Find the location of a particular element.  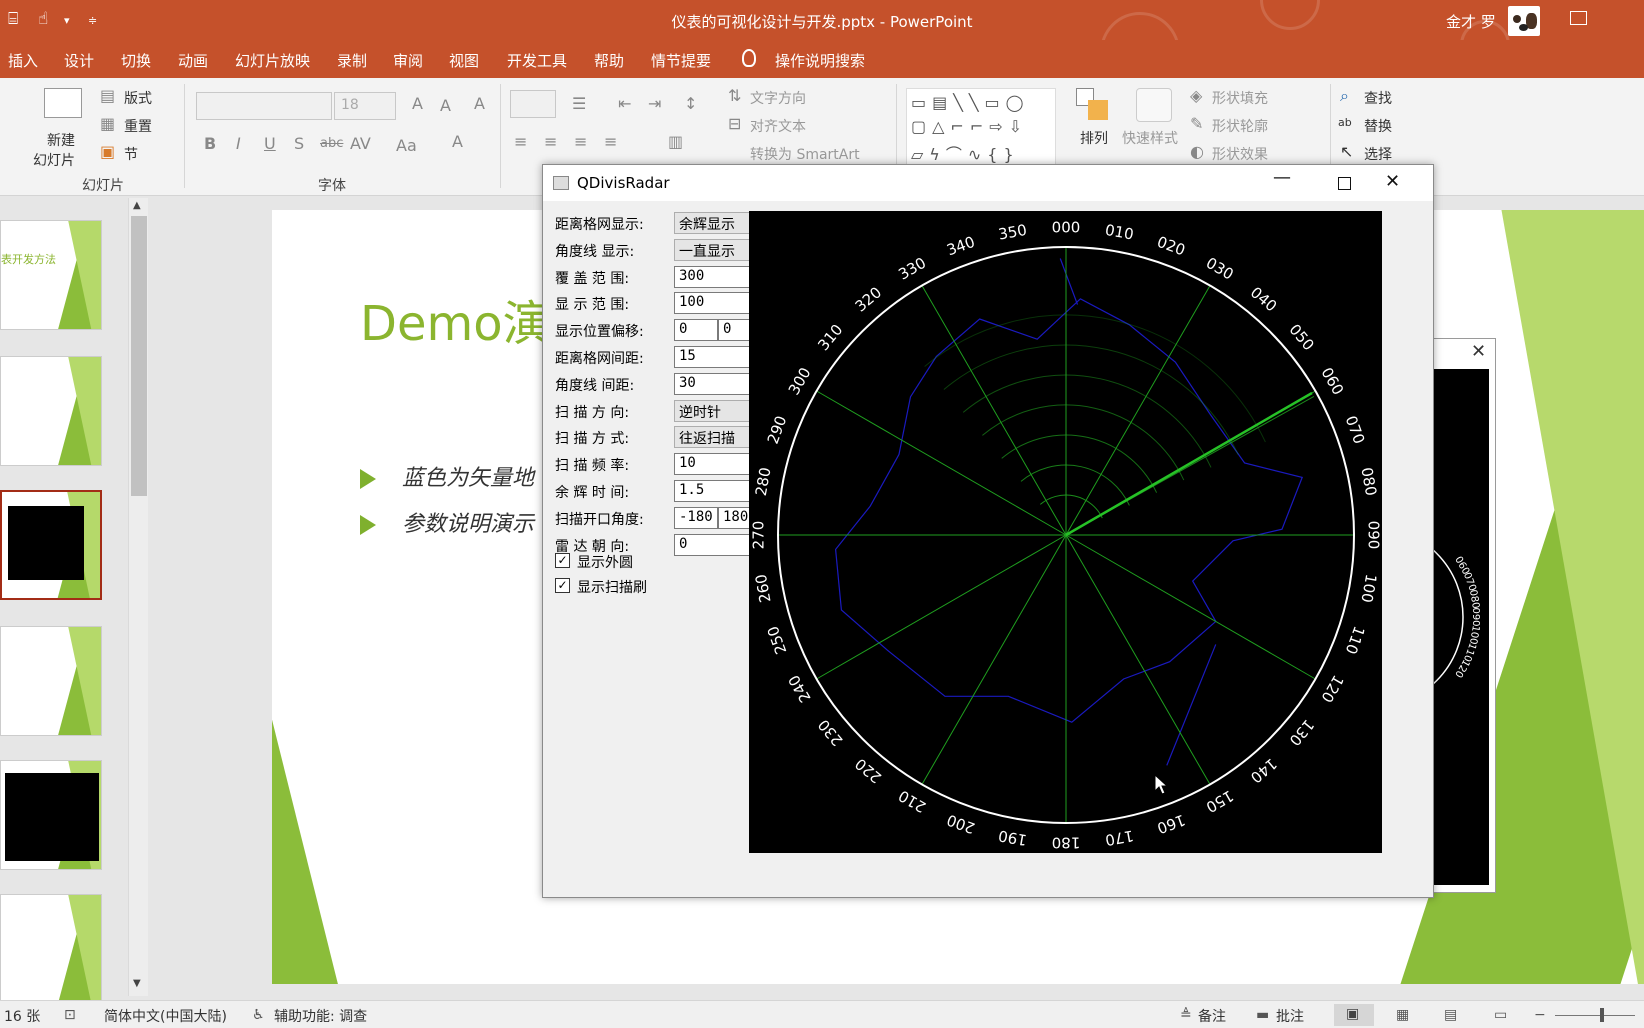

tab-developer: 开发工具 is located at coordinates (537, 60).